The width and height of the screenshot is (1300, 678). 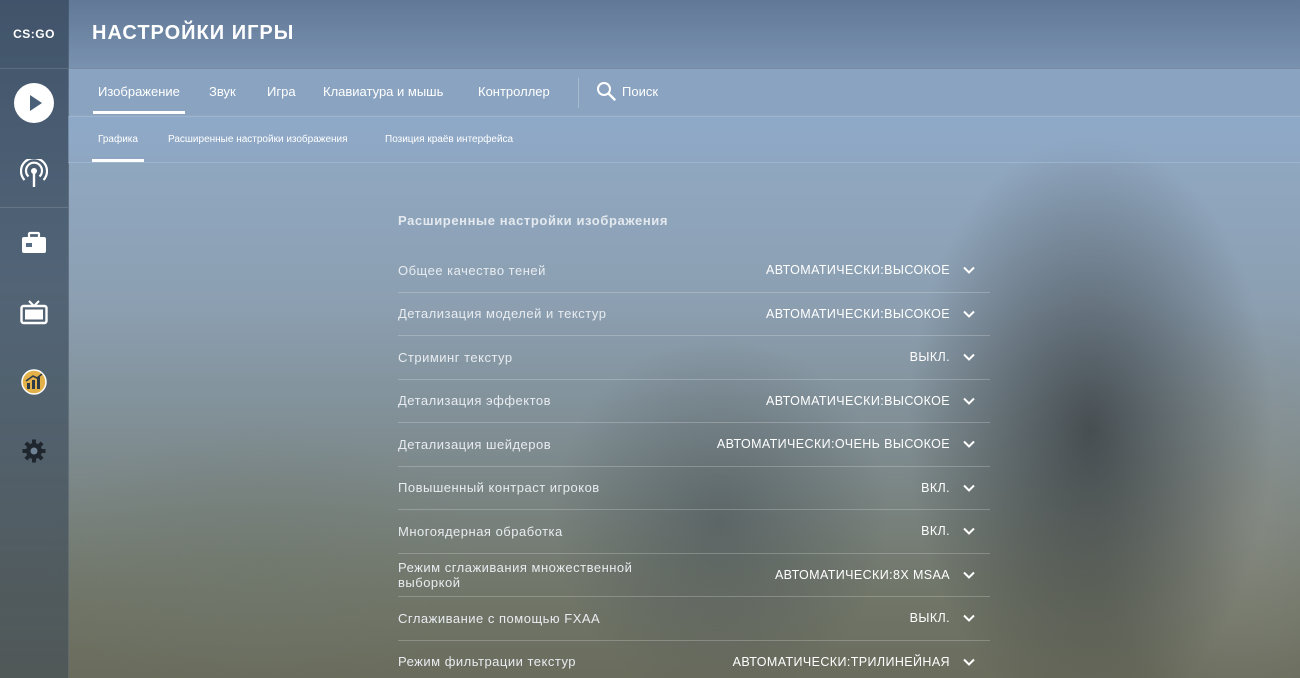 What do you see at coordinates (34, 207) in the screenshot?
I see `sidebar-divider` at bounding box center [34, 207].